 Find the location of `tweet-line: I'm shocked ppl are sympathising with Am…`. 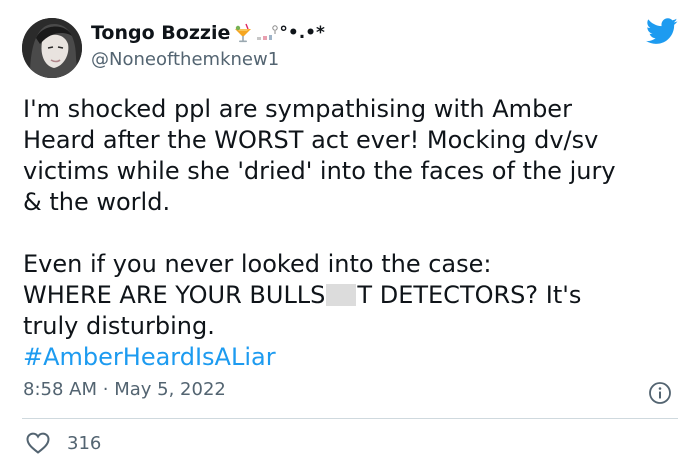

tweet-line: I'm shocked ppl are sympathising with Am… is located at coordinates (297, 109).